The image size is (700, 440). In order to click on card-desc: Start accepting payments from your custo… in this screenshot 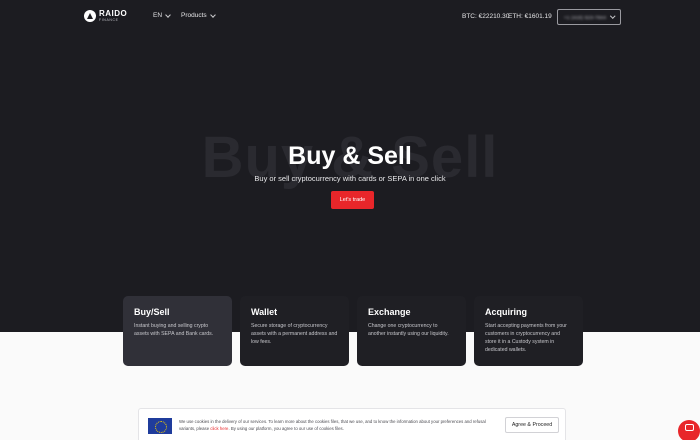, I will do `click(526, 338)`.